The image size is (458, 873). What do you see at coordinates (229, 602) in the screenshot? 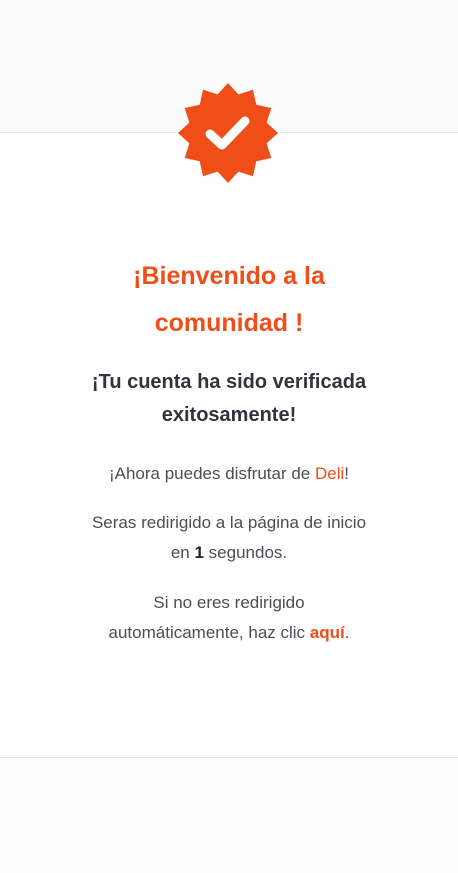
I see `manual-line1: Si no eres redirigido` at bounding box center [229, 602].